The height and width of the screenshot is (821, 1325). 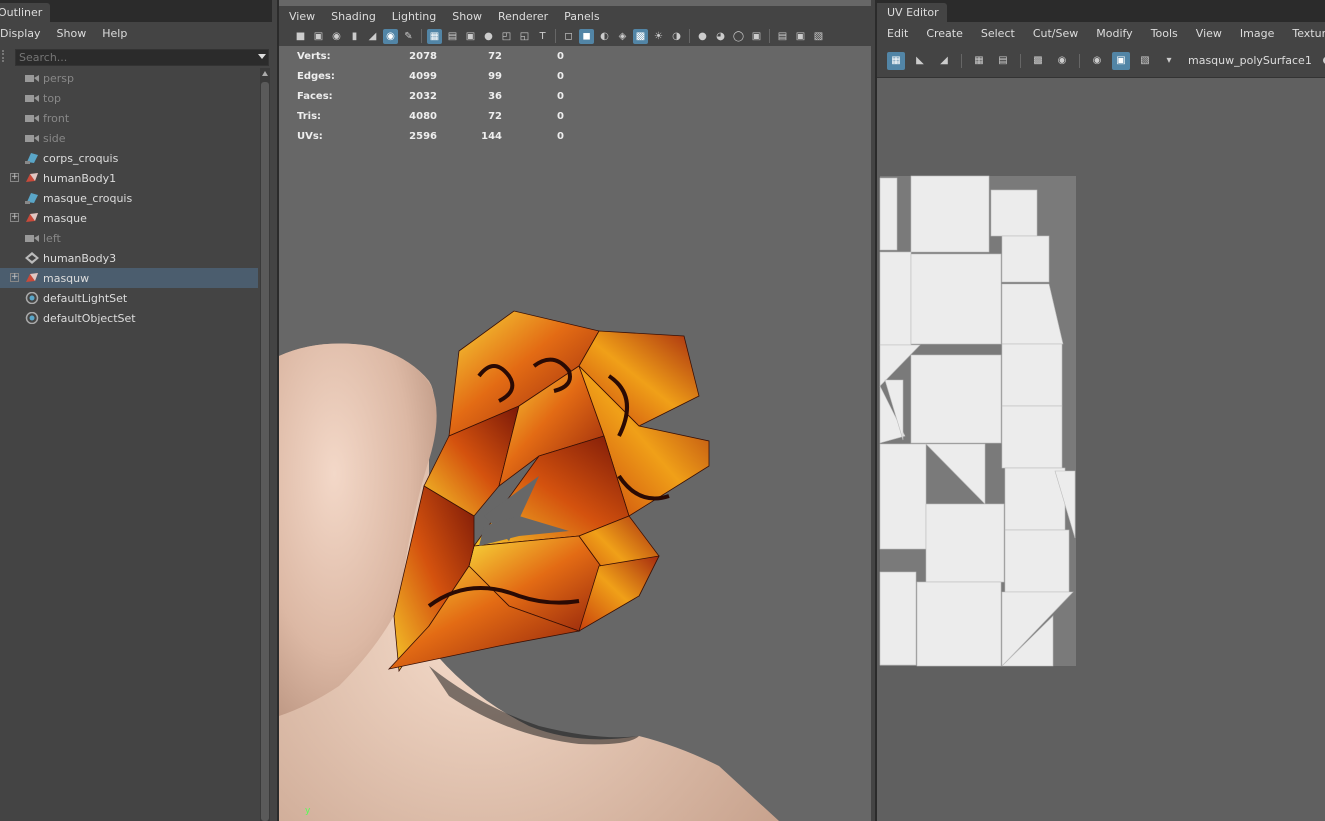 I want to click on default-material-icon: ◐, so click(x=604, y=36).